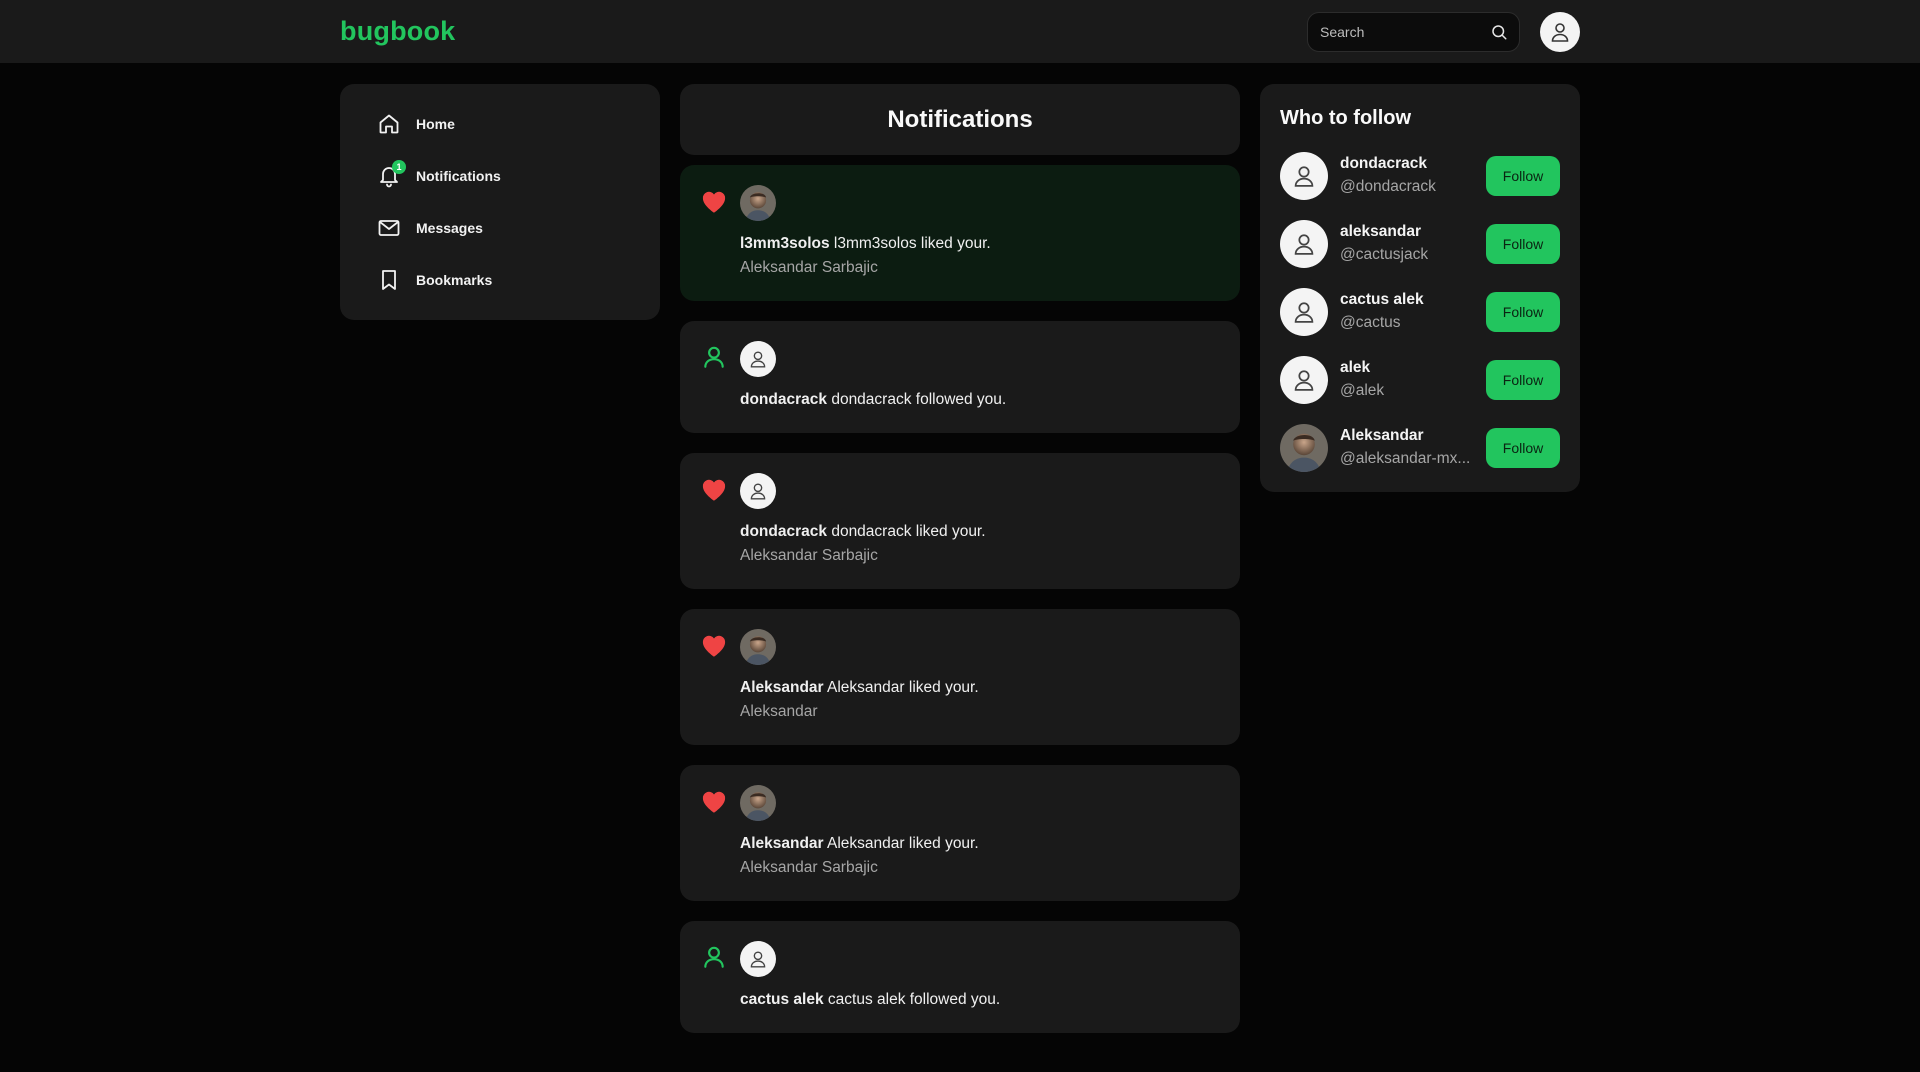  I want to click on suggested-user-name: Aleksandar, so click(1382, 436).